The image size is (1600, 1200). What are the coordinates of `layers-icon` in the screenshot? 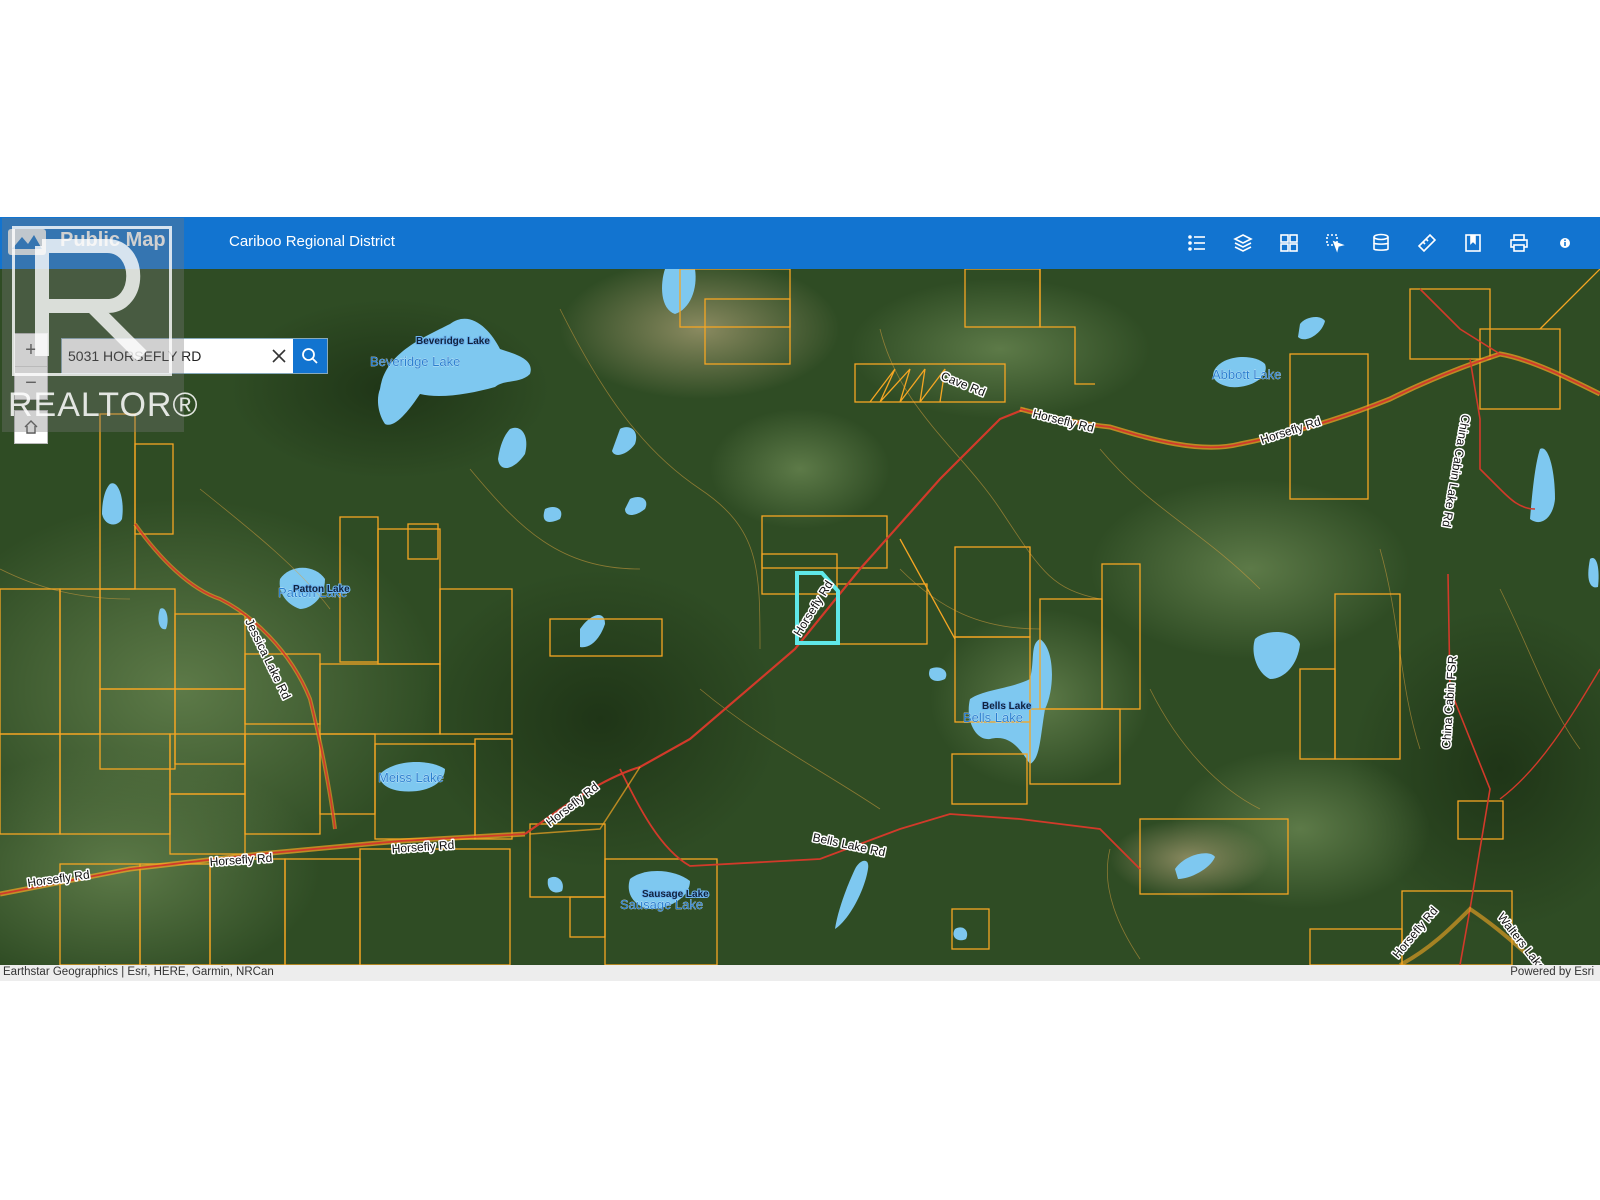 It's located at (1243, 243).